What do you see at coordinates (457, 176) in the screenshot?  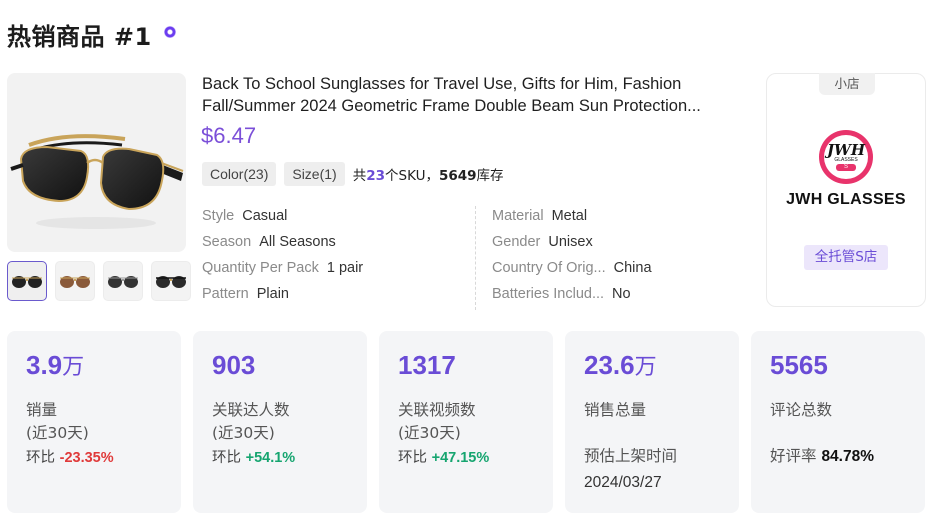 I see `stock-count: 5649` at bounding box center [457, 176].